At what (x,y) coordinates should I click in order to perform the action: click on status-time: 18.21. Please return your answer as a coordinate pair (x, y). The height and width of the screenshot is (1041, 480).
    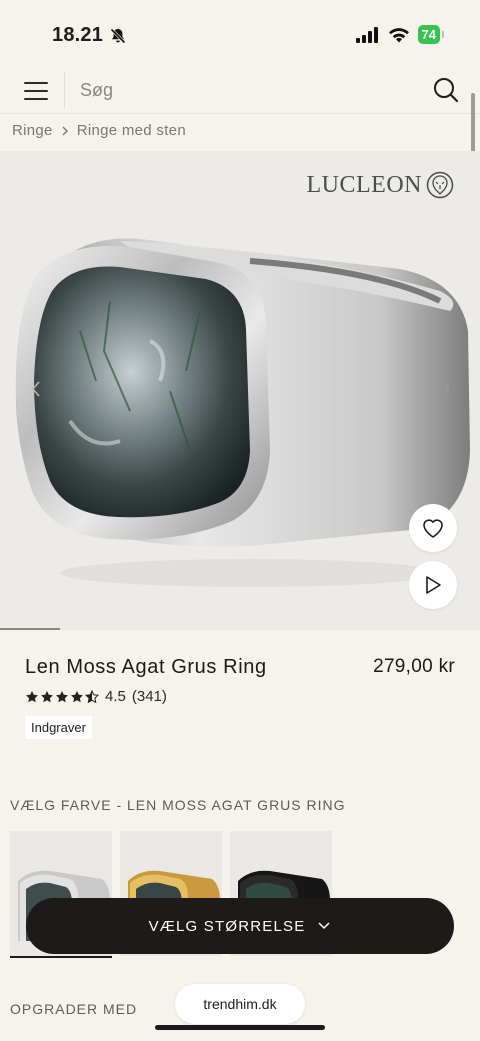
    Looking at the image, I should click on (89, 35).